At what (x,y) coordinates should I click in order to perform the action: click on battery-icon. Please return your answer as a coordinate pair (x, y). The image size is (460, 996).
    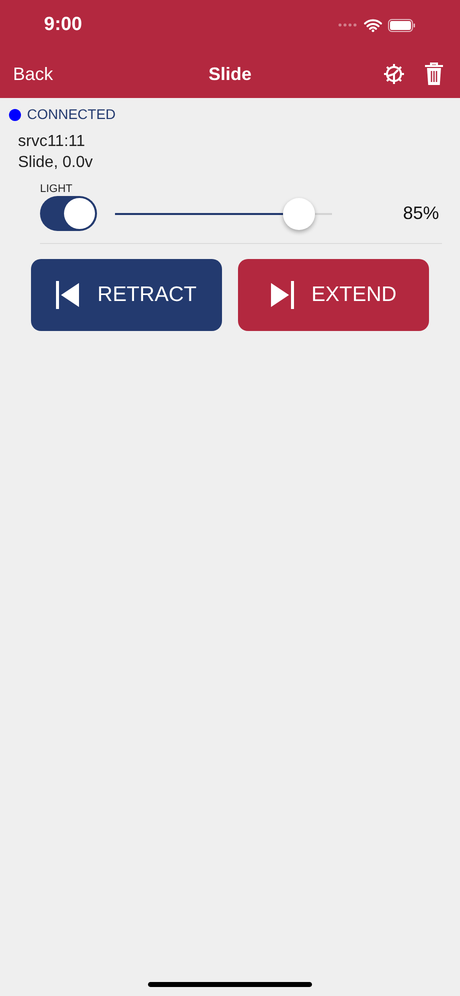
    Looking at the image, I should click on (402, 25).